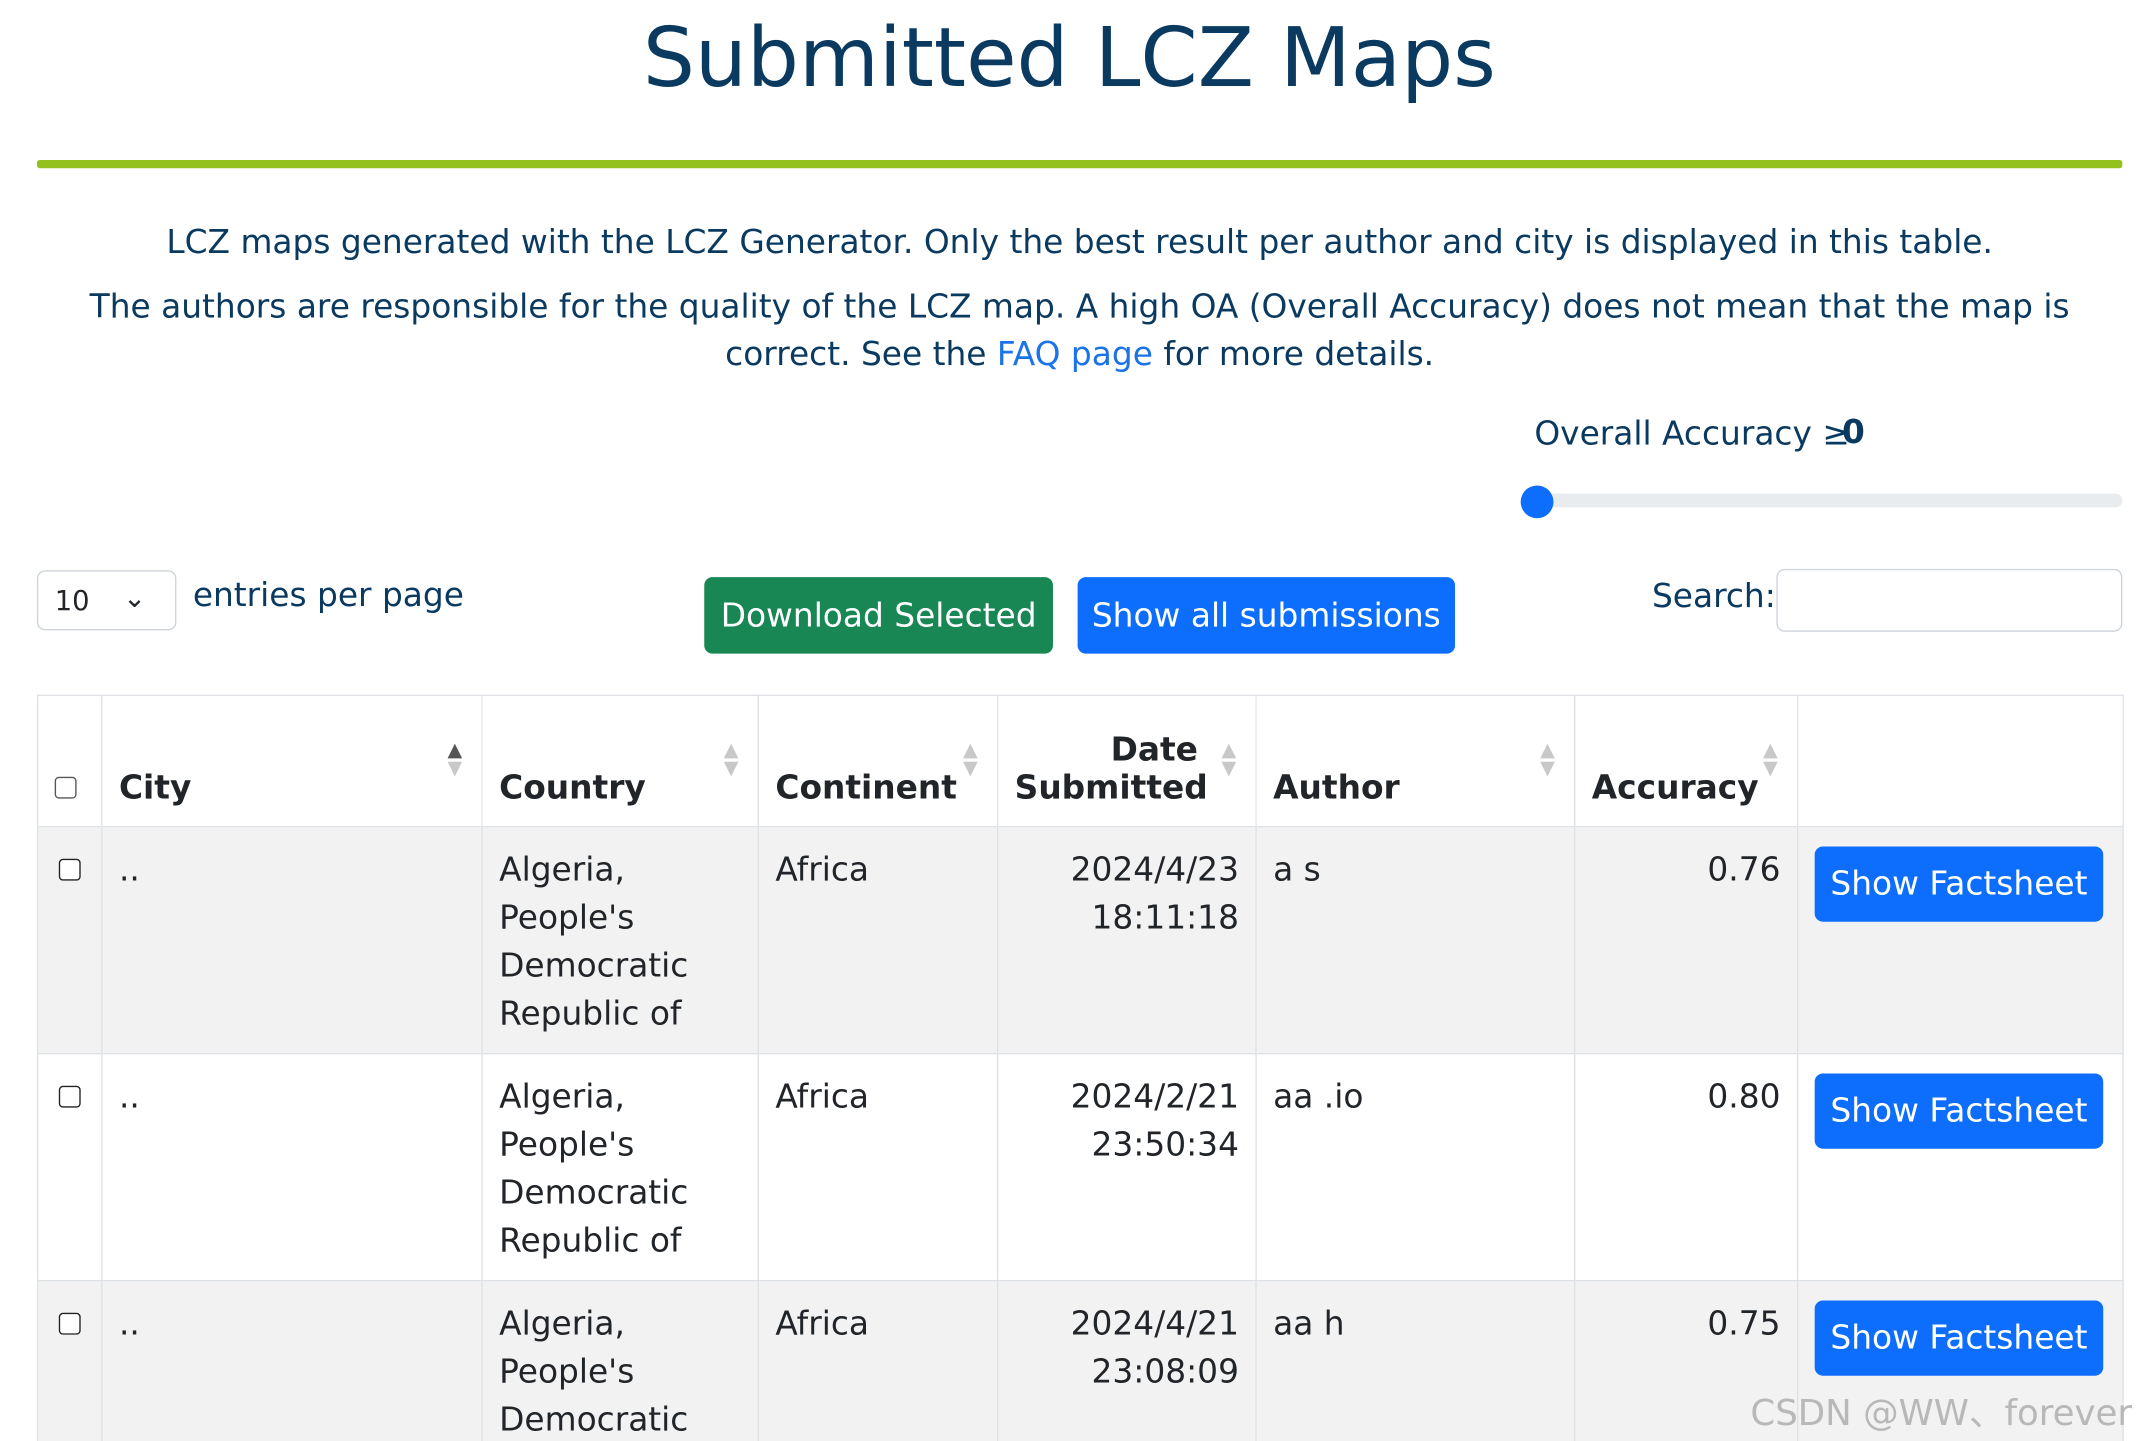 The width and height of the screenshot is (2139, 1441). Describe the element at coordinates (572, 787) in the screenshot. I see `column-header-country-label: Country` at that location.